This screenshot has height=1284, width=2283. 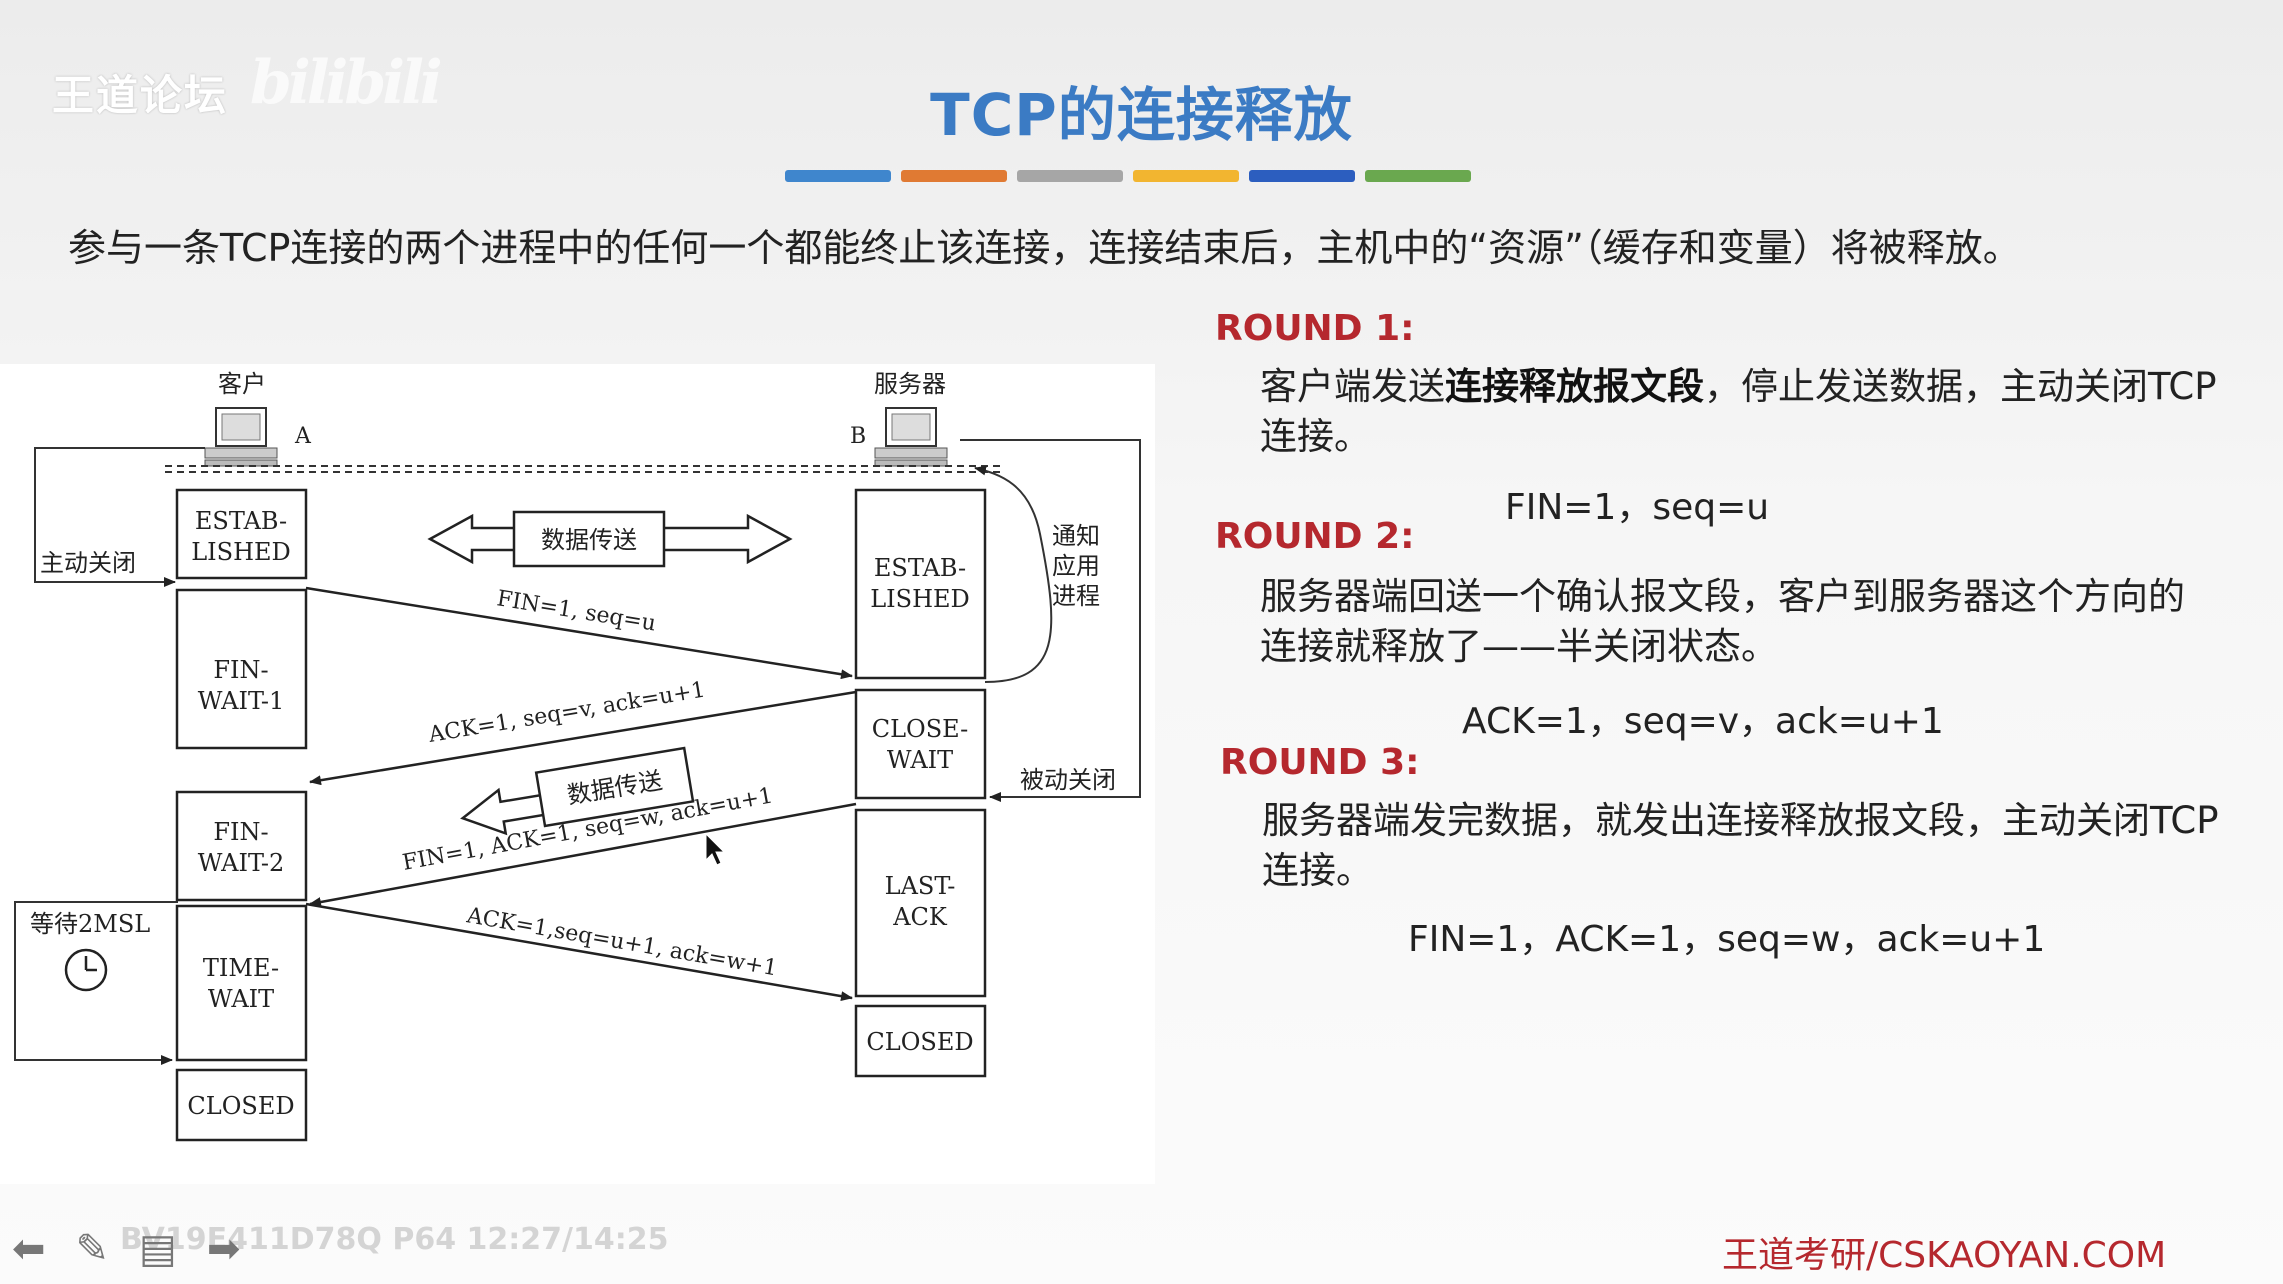 I want to click on client-state-fin-wait-1: FIN- WAIT-1, so click(x=241, y=669).